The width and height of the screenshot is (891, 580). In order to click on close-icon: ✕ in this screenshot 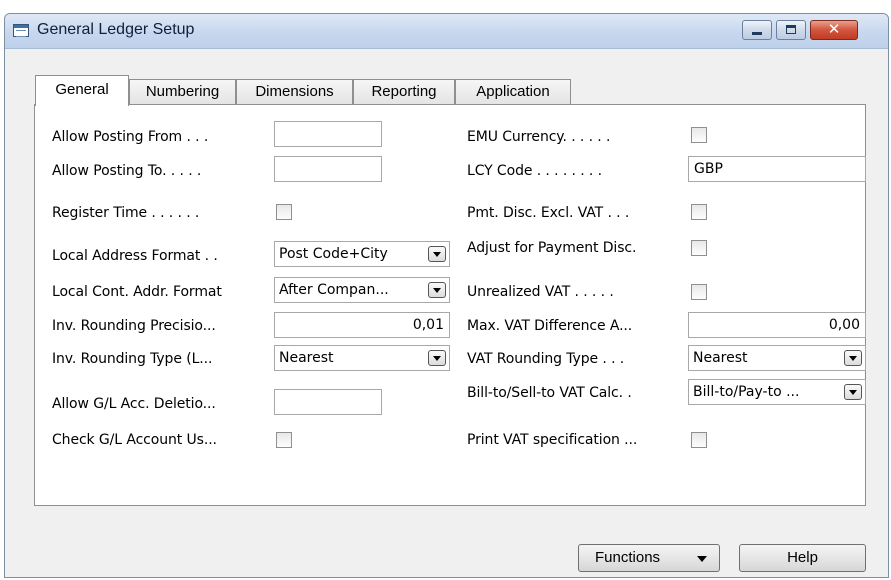, I will do `click(834, 29)`.